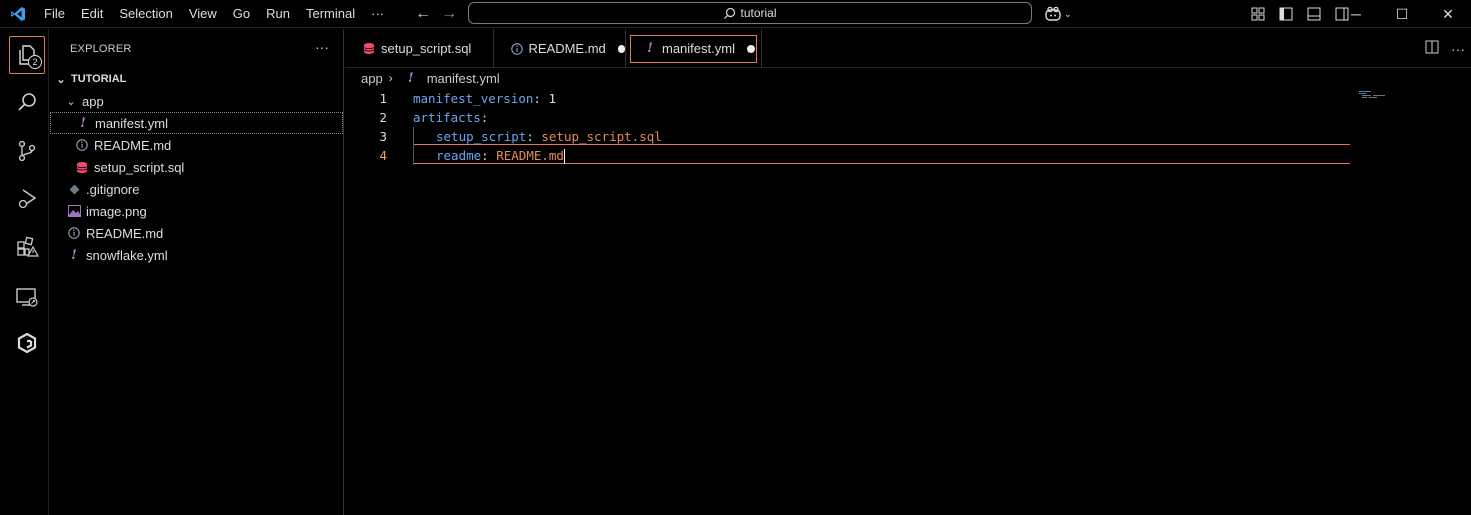  I want to click on back-arrow-icon: ←, so click(423, 14).